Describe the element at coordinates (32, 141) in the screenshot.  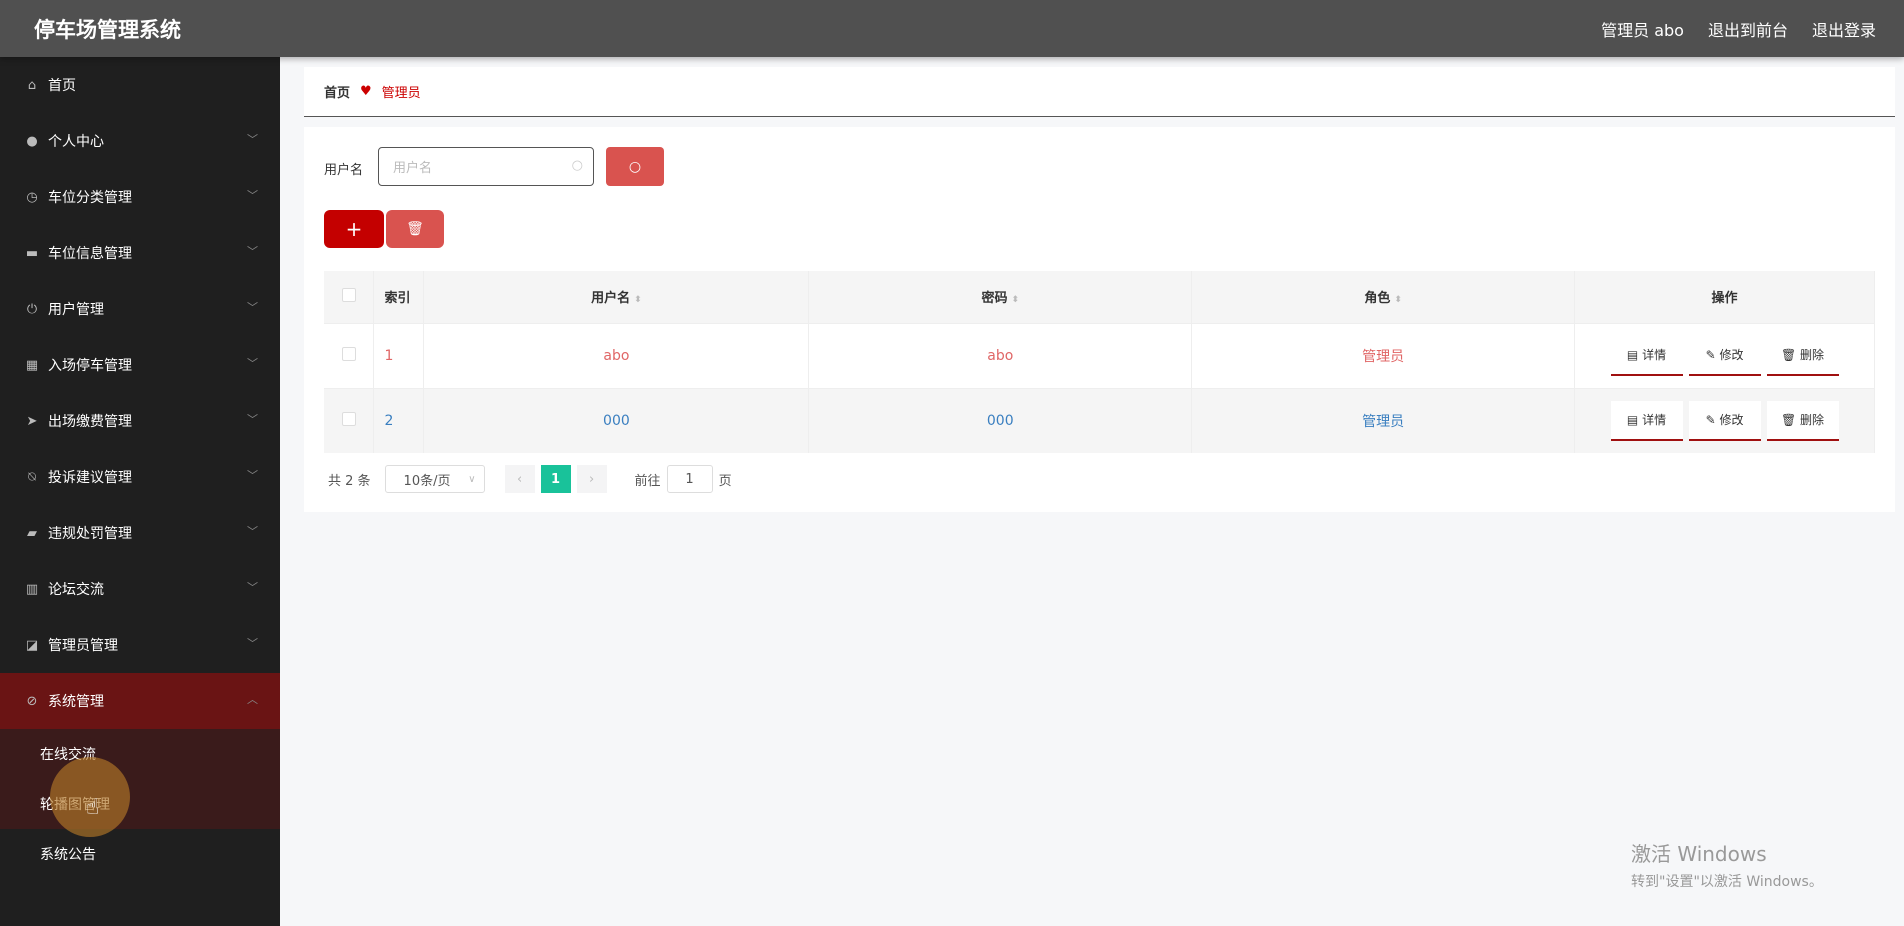
I see `user-icon: ●` at that location.